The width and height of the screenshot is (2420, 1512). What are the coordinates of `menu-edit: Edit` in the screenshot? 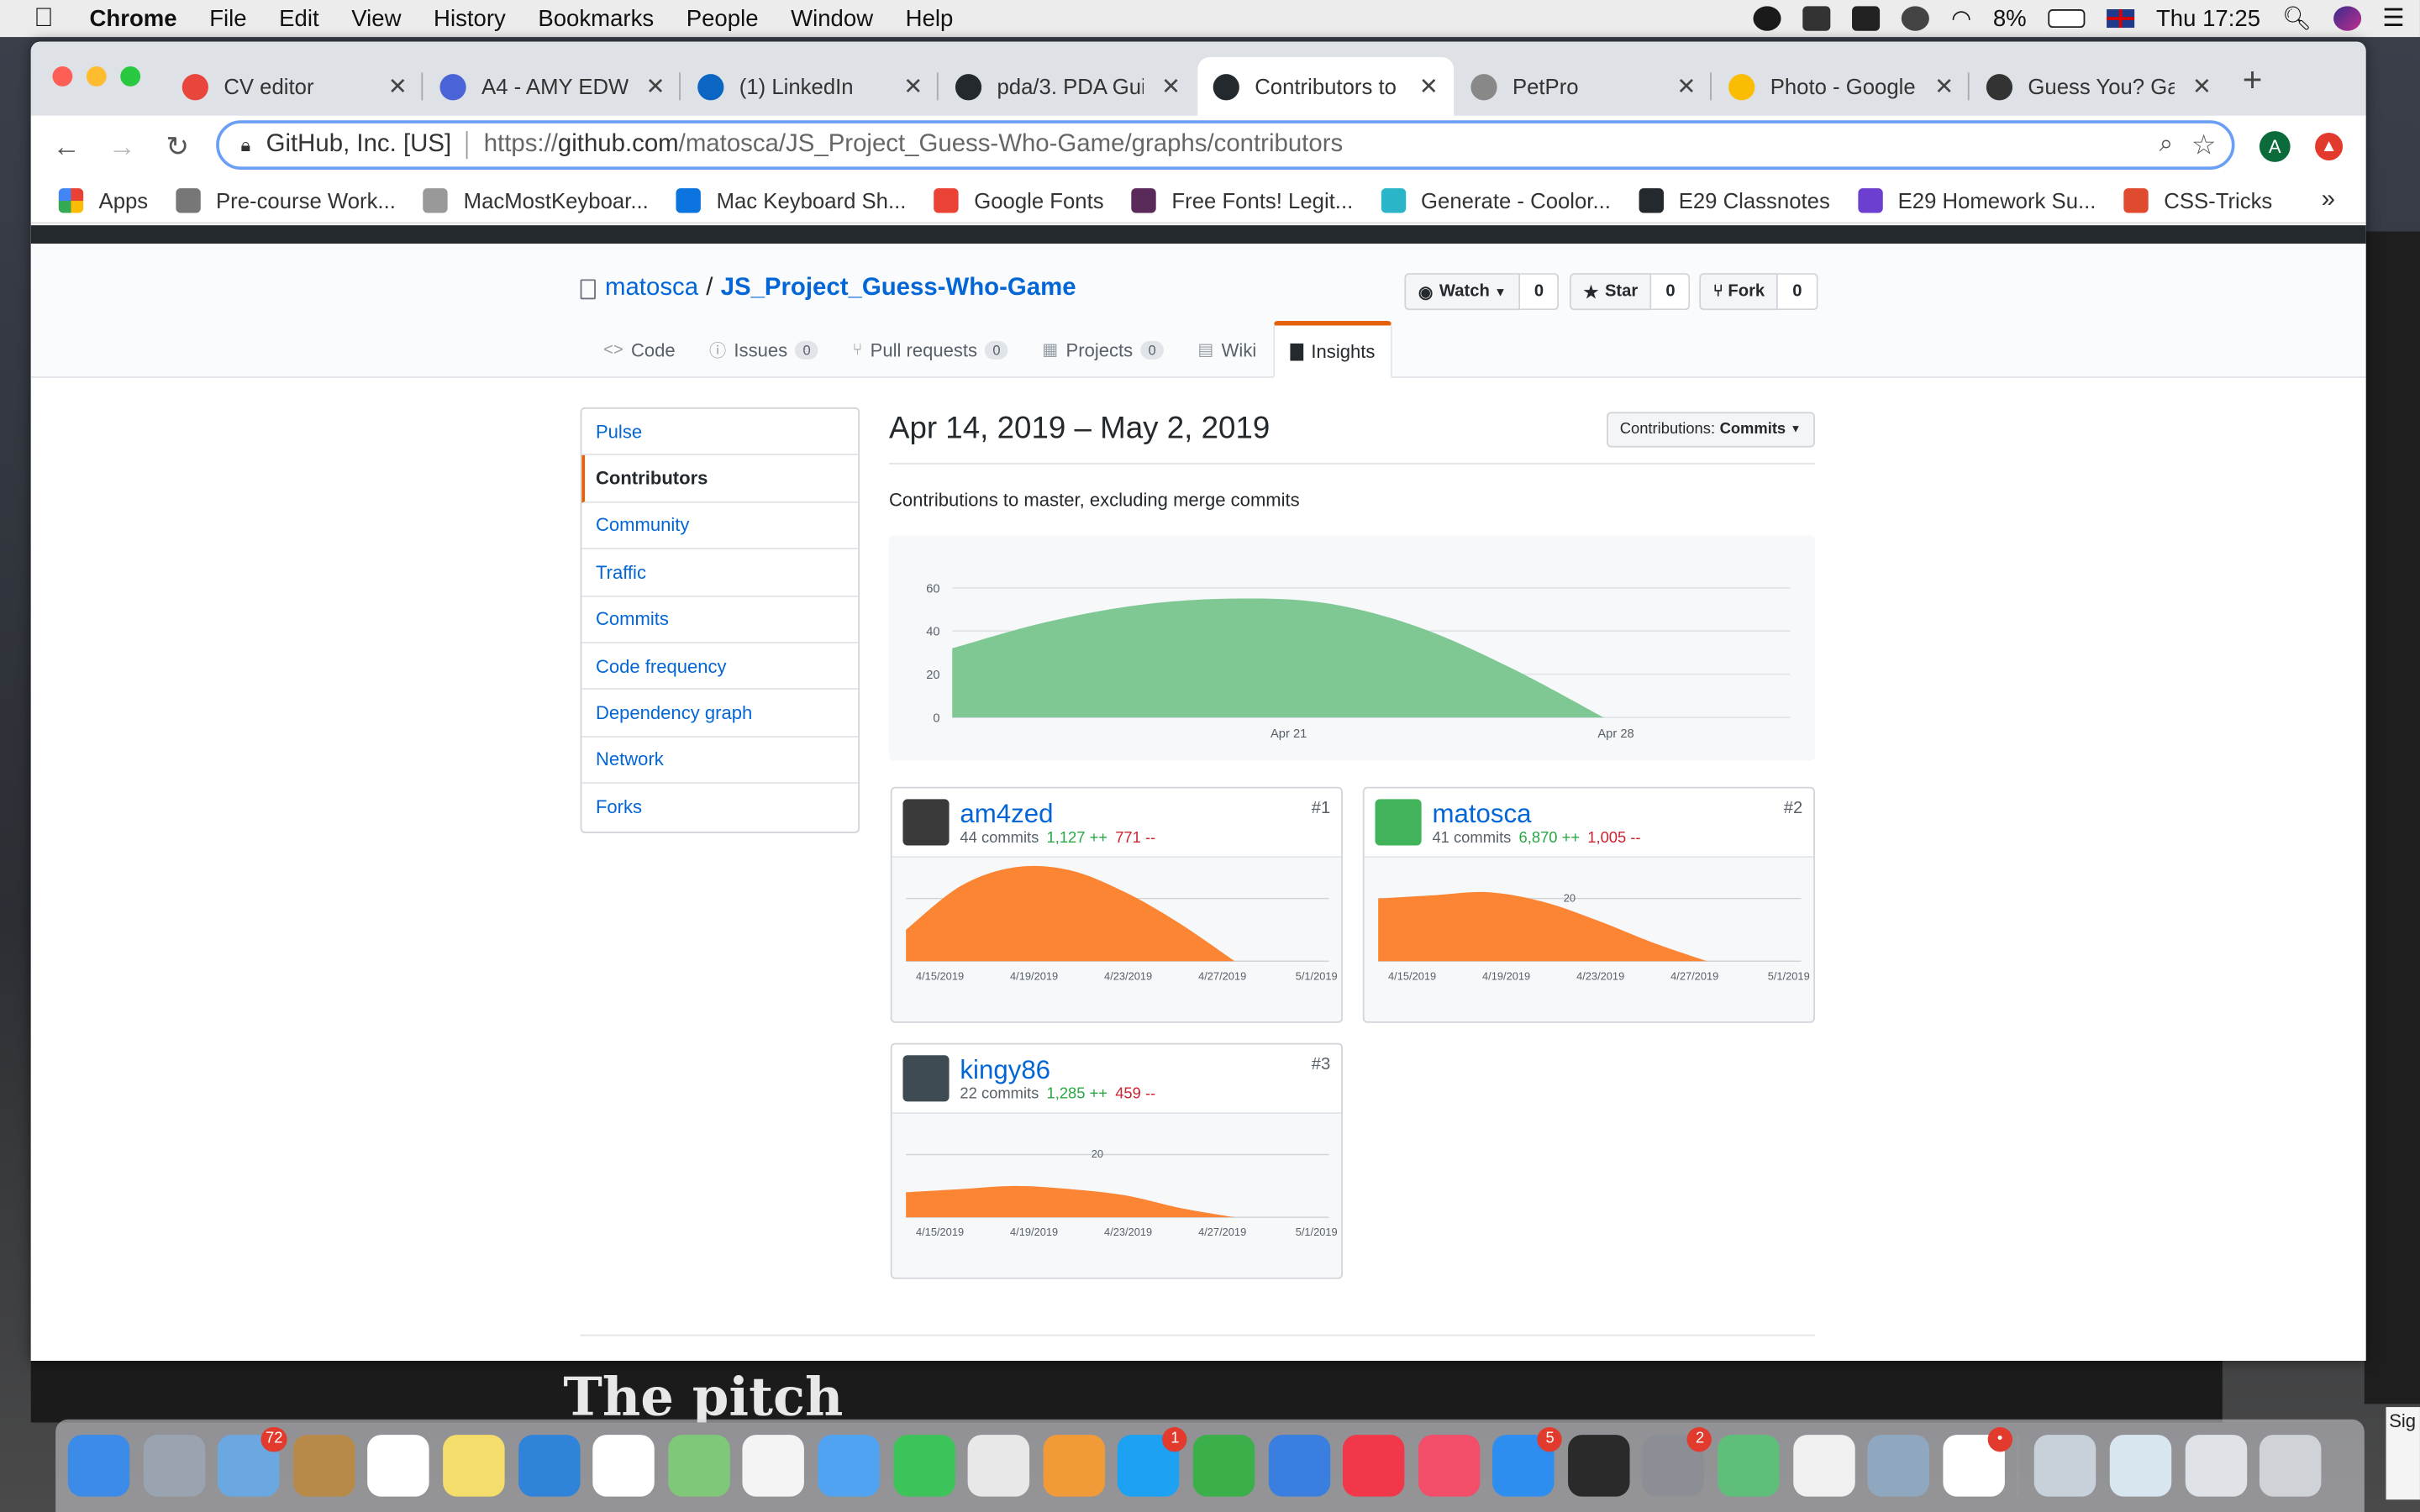 It's located at (299, 18).